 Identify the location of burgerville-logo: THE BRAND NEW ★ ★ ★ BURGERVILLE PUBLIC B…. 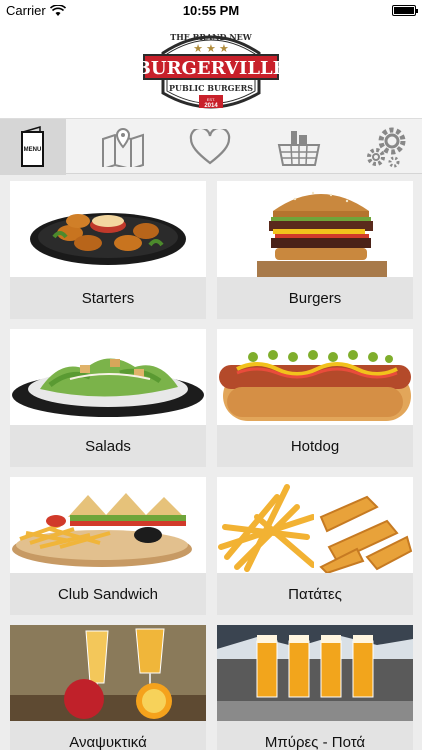
(211, 70).